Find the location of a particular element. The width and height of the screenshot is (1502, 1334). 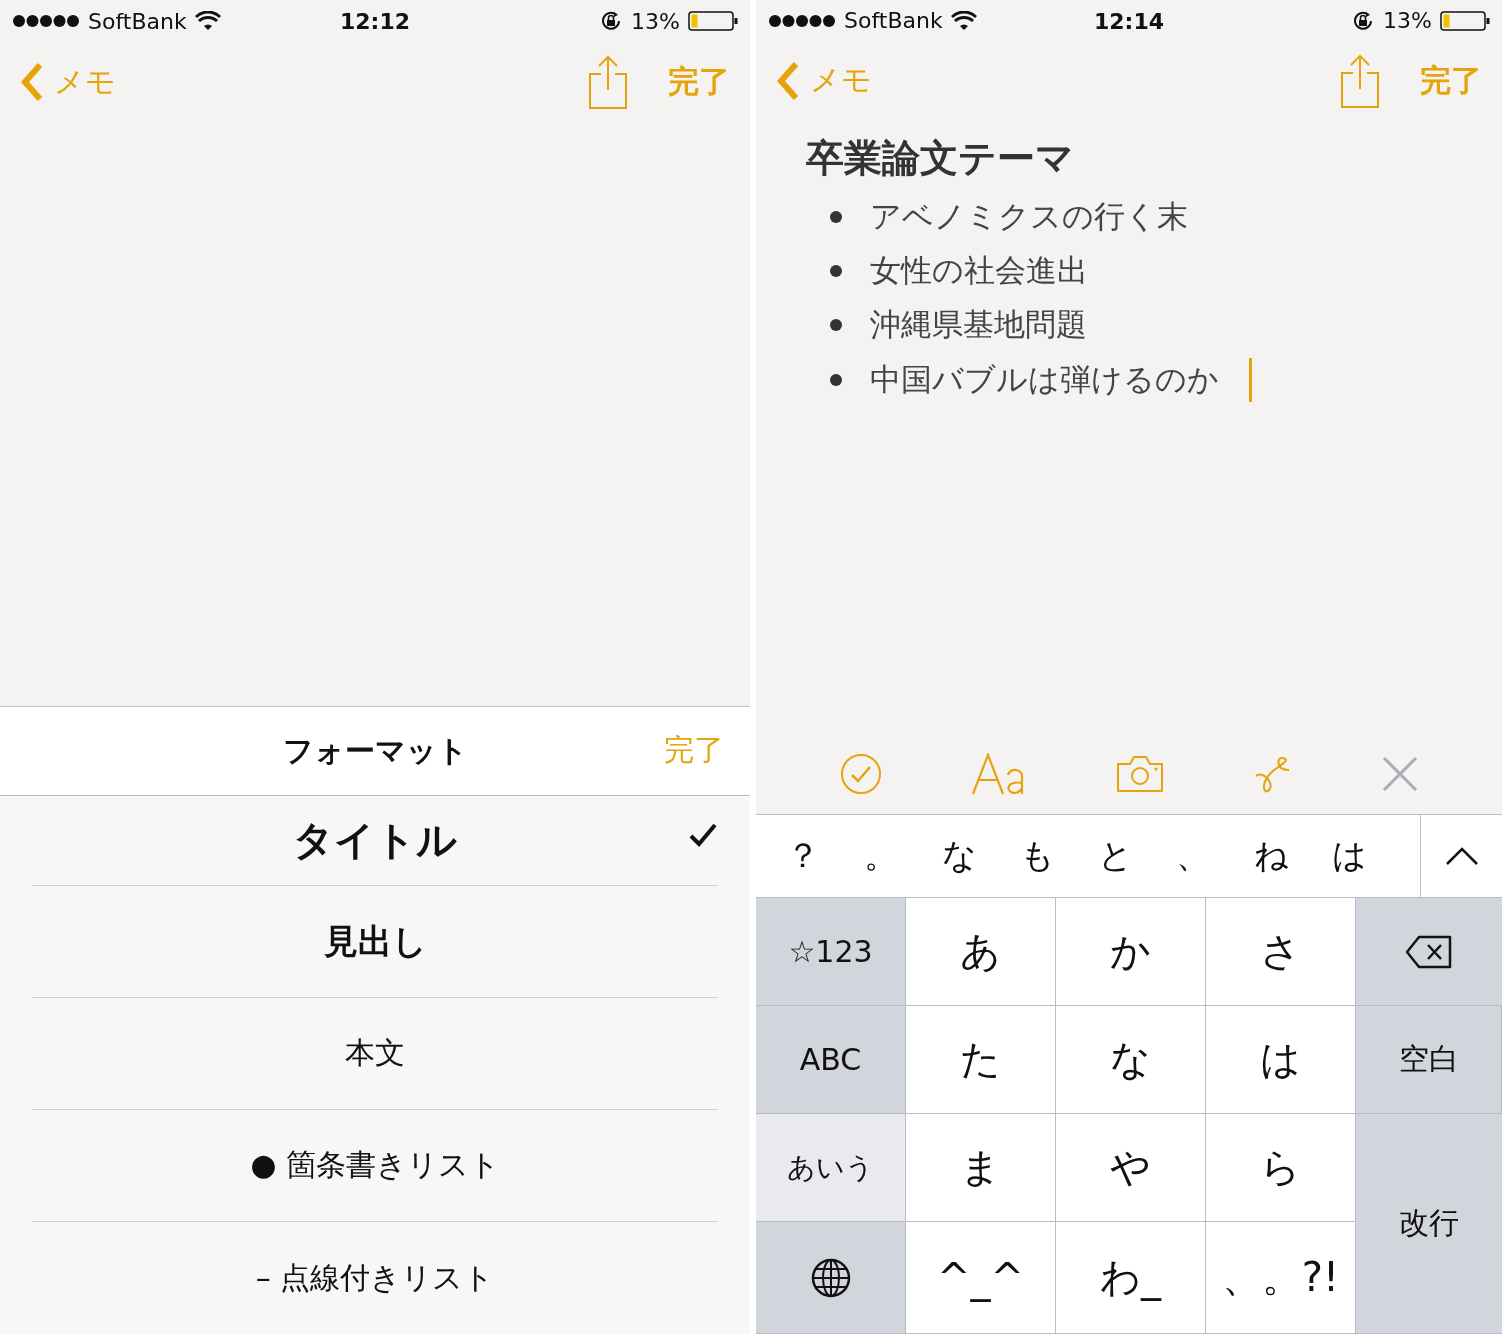

candidate-word: は is located at coordinates (1349, 856).